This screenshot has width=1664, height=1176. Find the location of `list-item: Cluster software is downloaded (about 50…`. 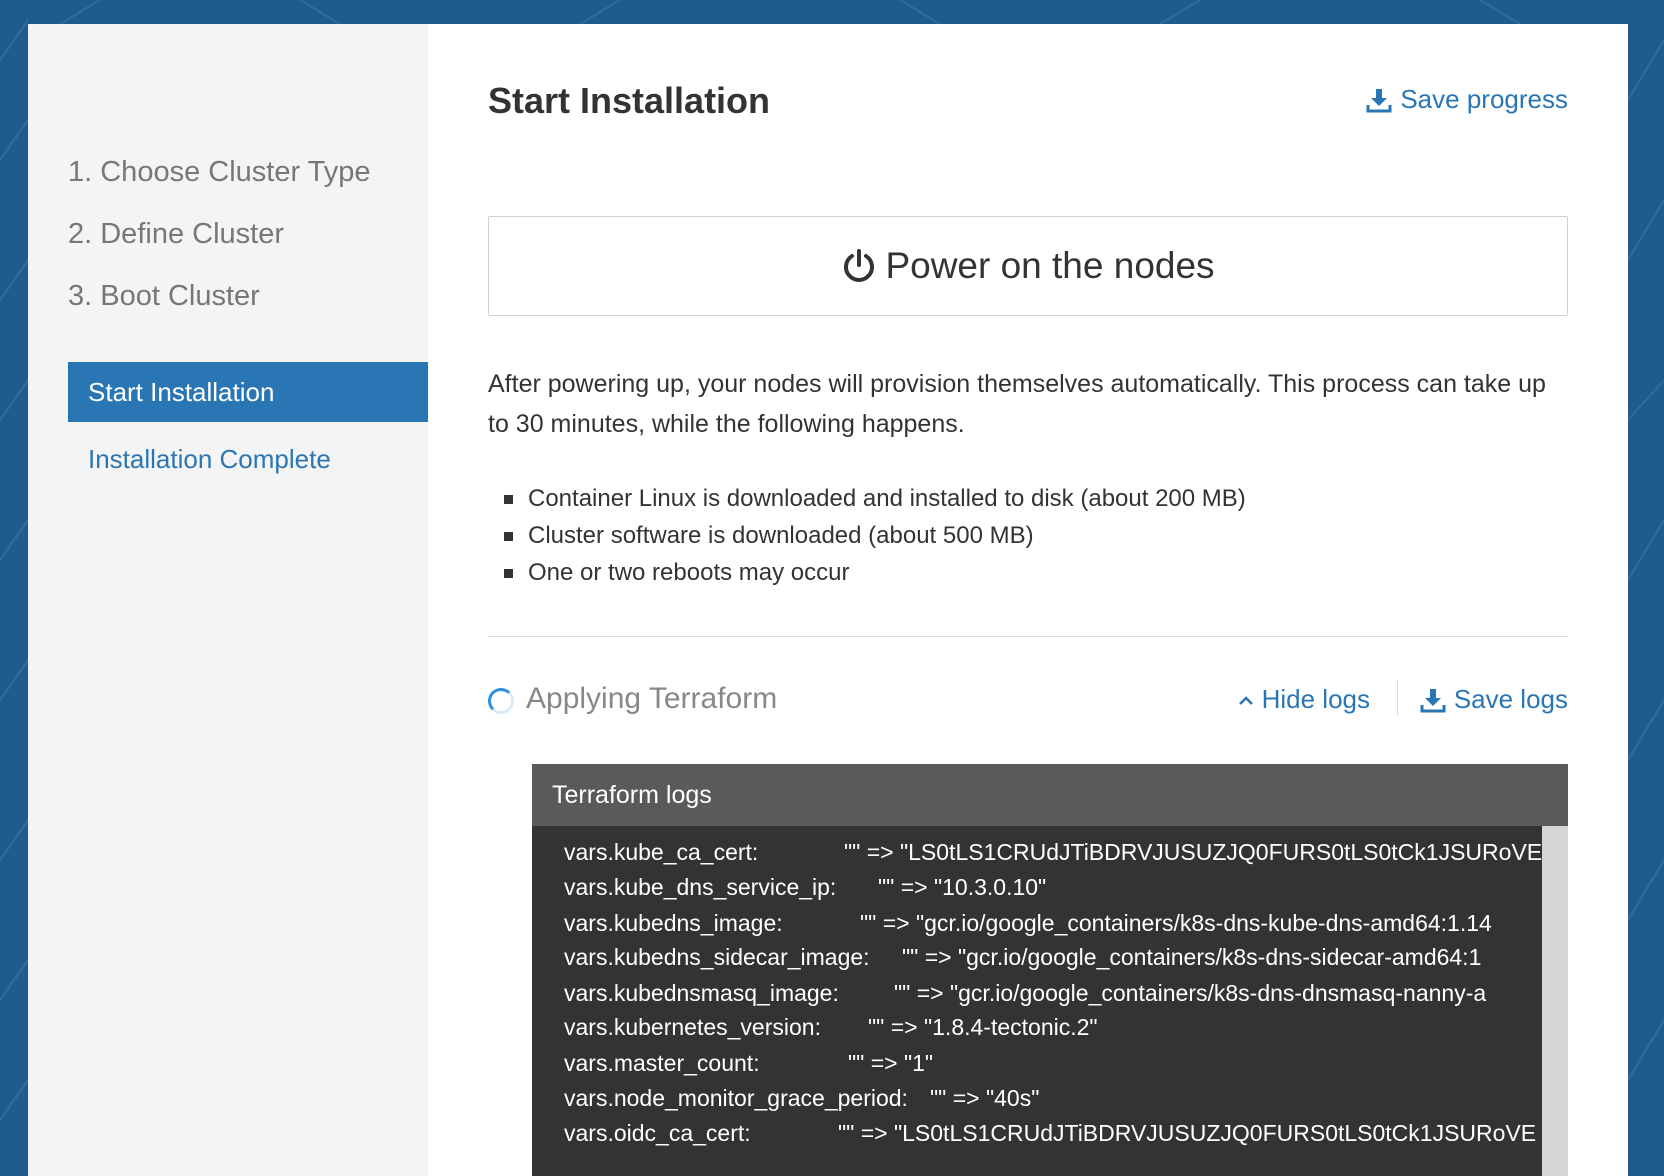

list-item: Cluster software is downloaded (about 50… is located at coordinates (875, 535).